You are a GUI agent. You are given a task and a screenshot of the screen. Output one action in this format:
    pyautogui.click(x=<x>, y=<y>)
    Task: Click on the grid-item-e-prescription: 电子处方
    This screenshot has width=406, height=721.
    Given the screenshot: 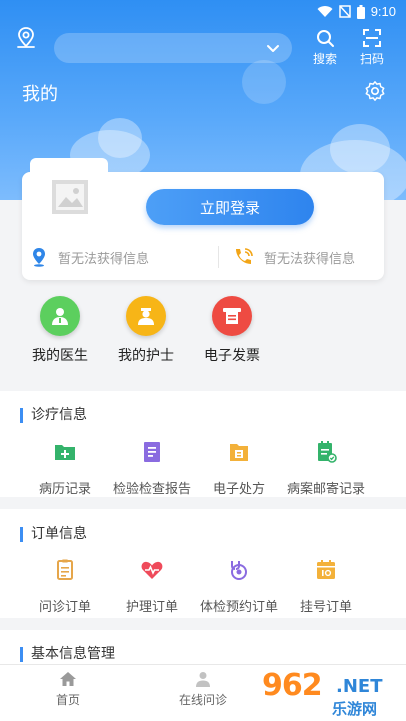 What is the action you would take?
    pyautogui.click(x=239, y=468)
    